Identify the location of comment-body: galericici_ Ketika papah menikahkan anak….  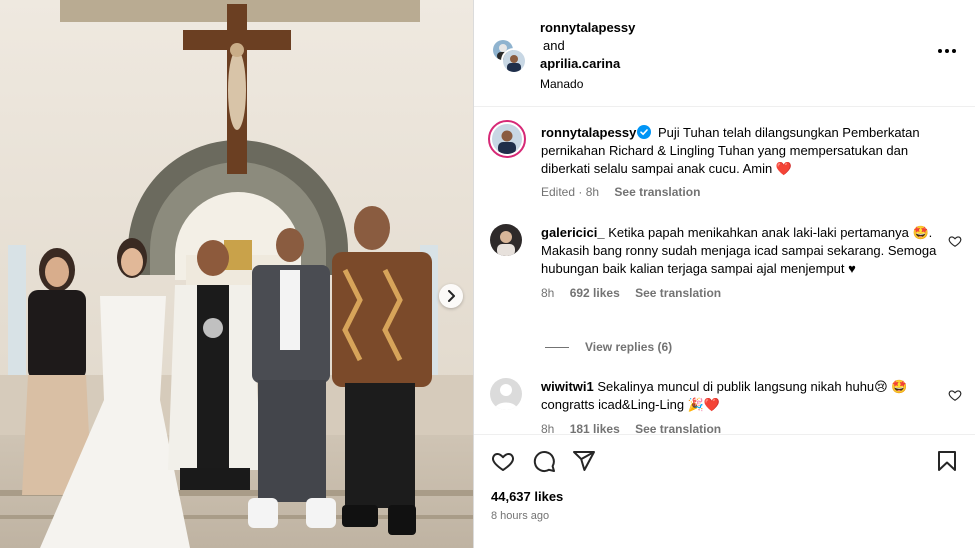
(741, 263).